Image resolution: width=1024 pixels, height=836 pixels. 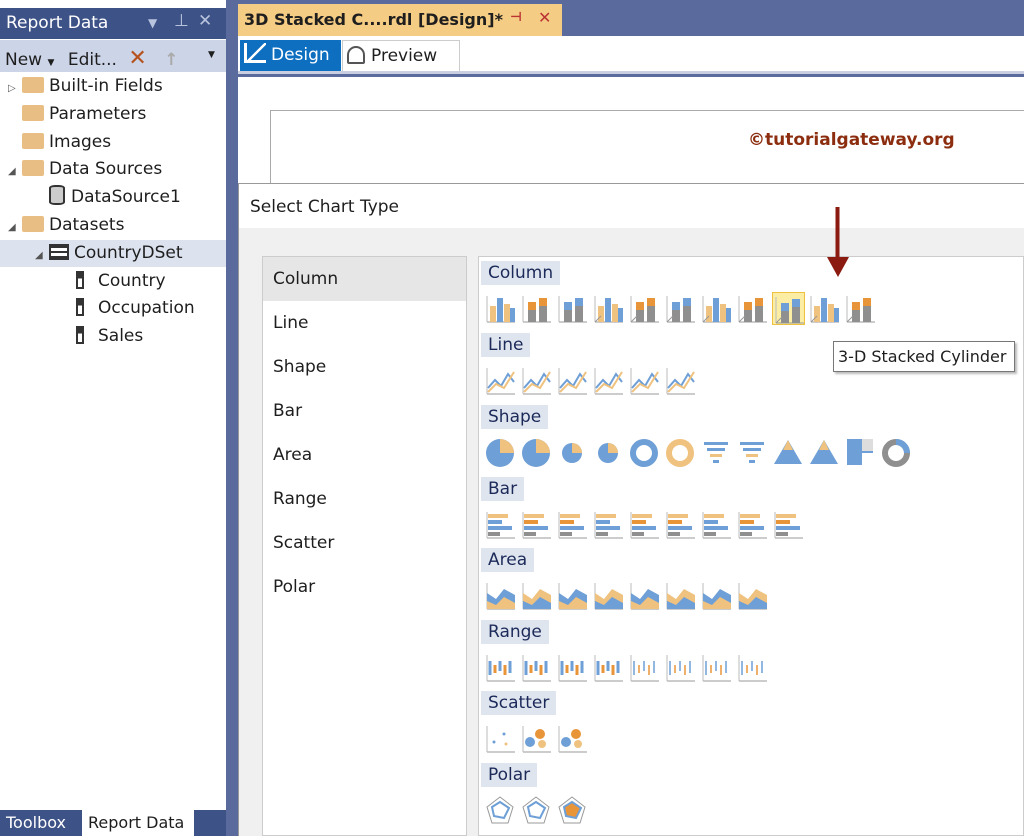 What do you see at coordinates (572, 308) in the screenshot?
I see `chart-type-column-3-icon` at bounding box center [572, 308].